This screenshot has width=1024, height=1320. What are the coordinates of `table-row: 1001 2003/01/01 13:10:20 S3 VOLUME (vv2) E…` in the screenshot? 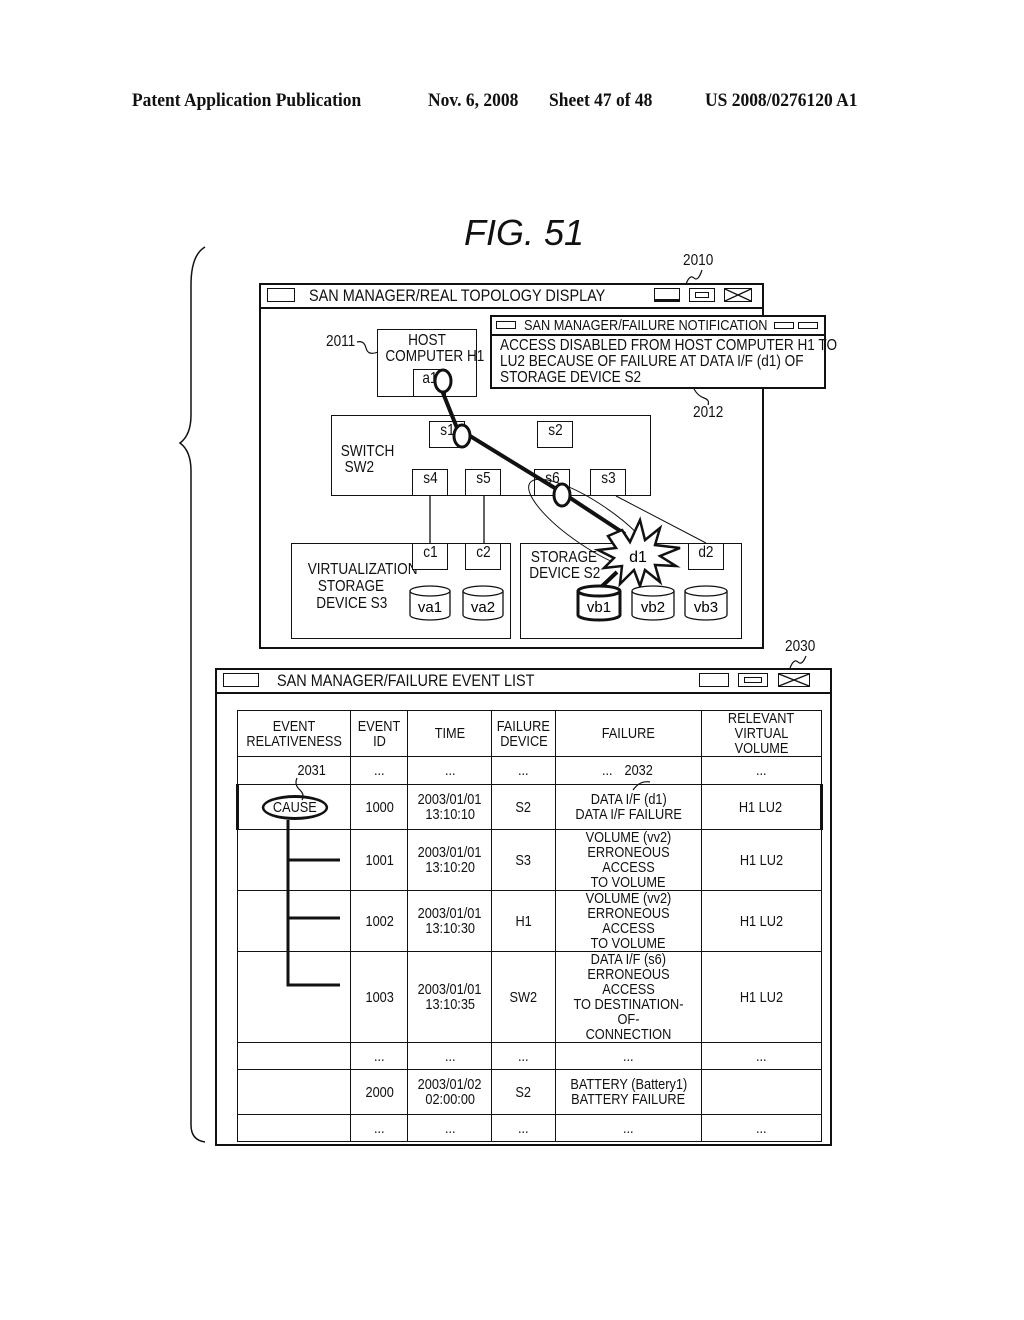 It's located at (529, 860).